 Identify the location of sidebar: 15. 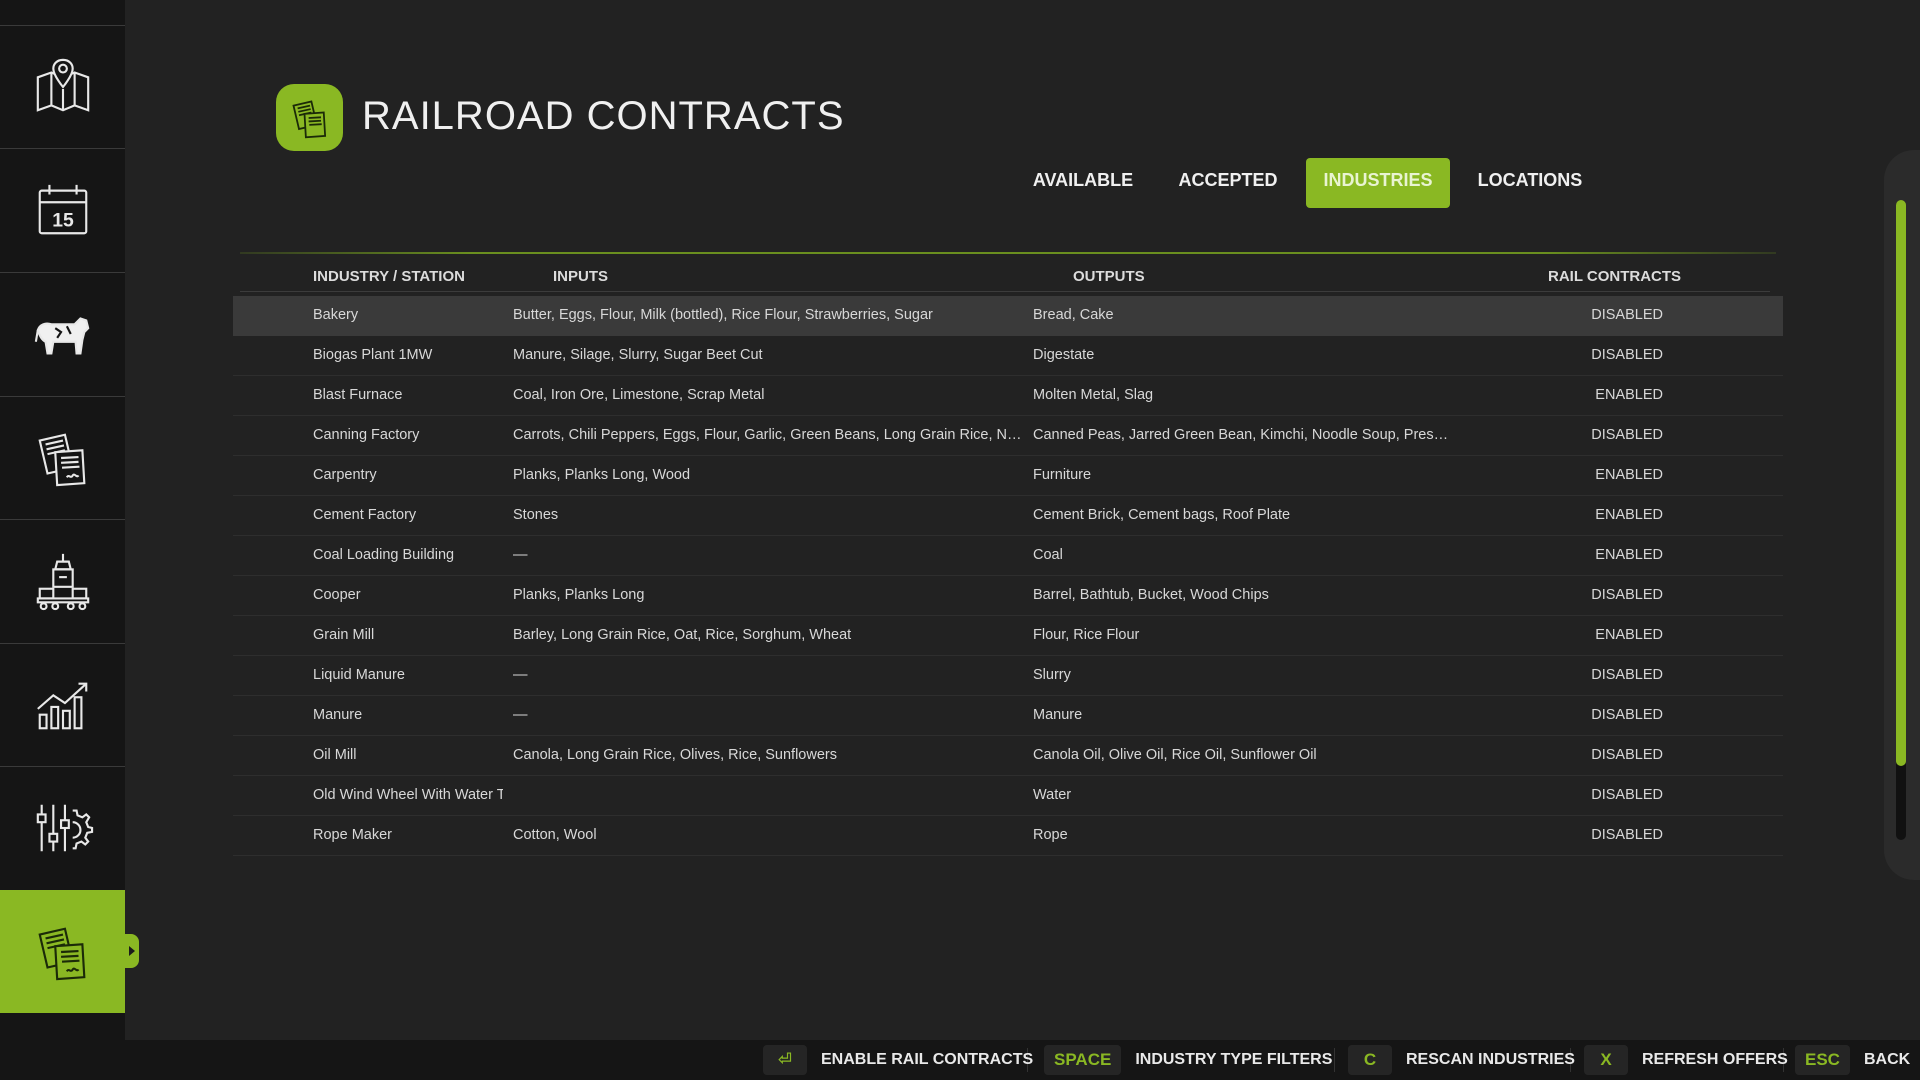
(69, 520).